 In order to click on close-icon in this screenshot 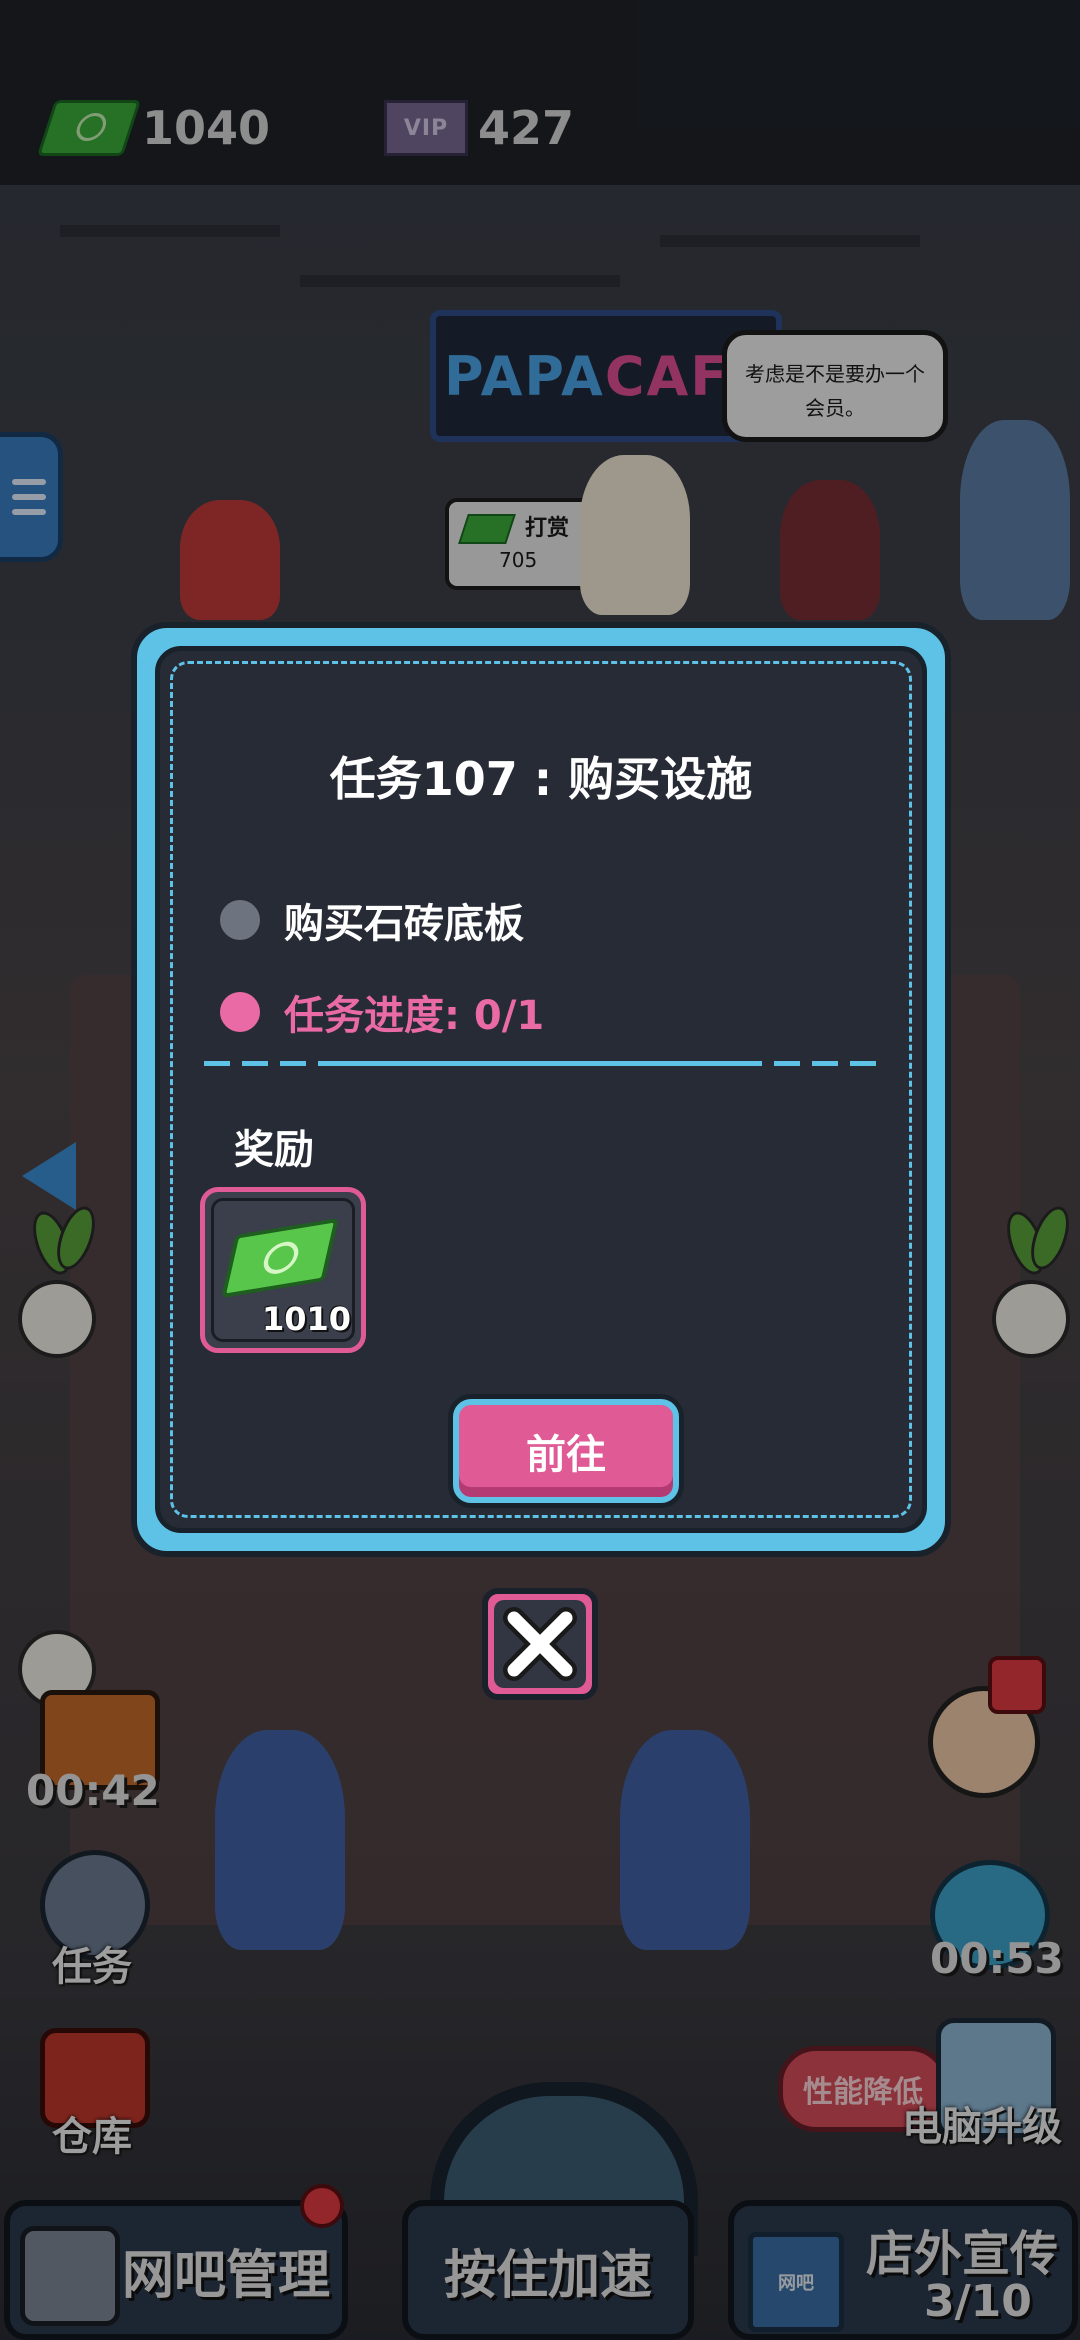, I will do `click(540, 1644)`.